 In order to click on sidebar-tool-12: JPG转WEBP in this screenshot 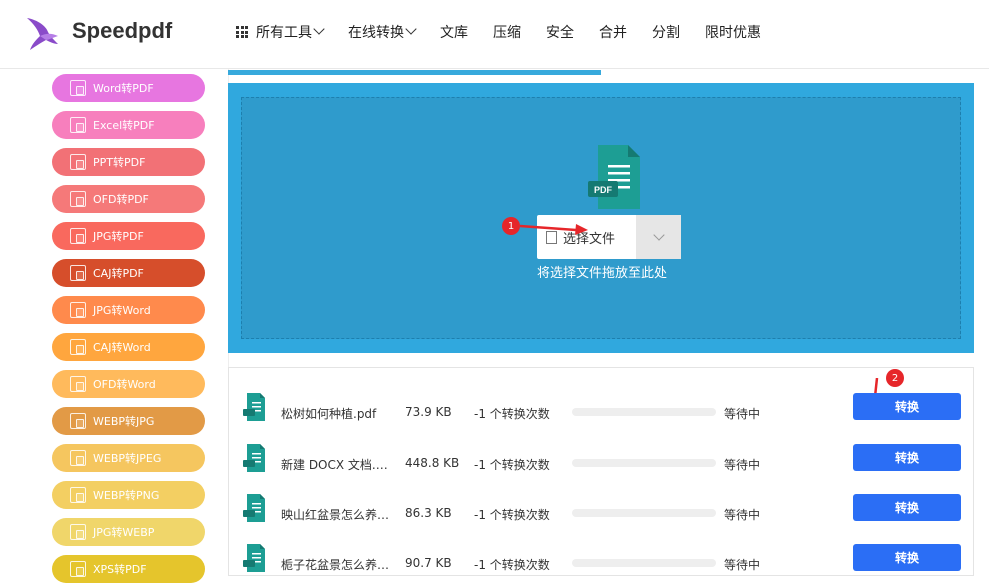, I will do `click(128, 532)`.